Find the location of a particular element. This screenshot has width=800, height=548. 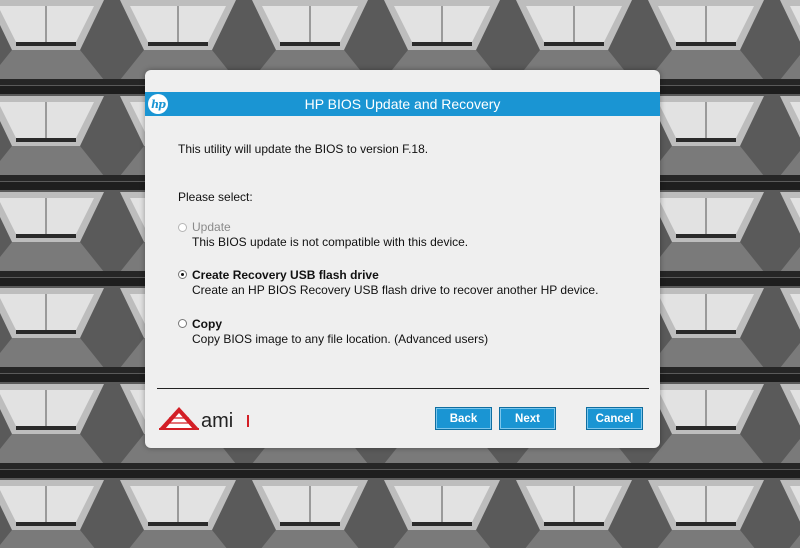

update-radio is located at coordinates (182, 227).